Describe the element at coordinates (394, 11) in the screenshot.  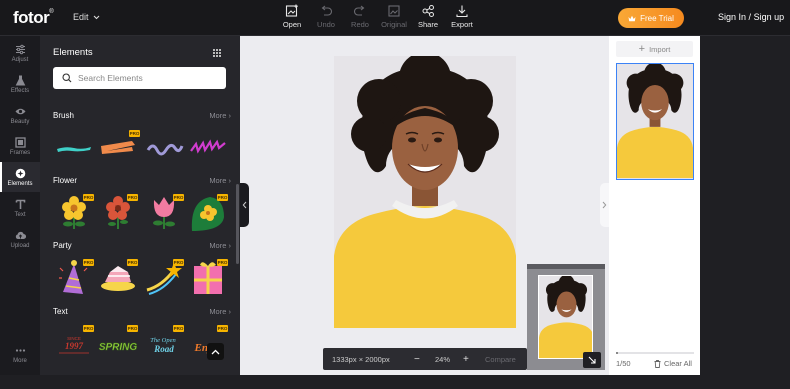
I see `image-original-icon` at that location.